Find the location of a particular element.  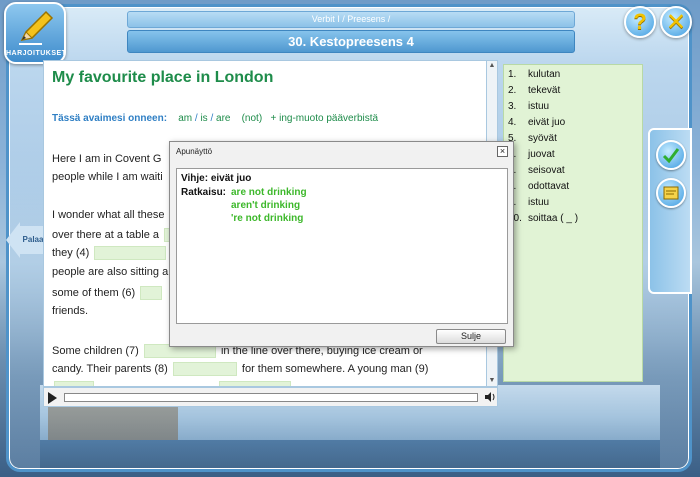

text-fragment: Some children (7) is located at coordinates (95, 350).